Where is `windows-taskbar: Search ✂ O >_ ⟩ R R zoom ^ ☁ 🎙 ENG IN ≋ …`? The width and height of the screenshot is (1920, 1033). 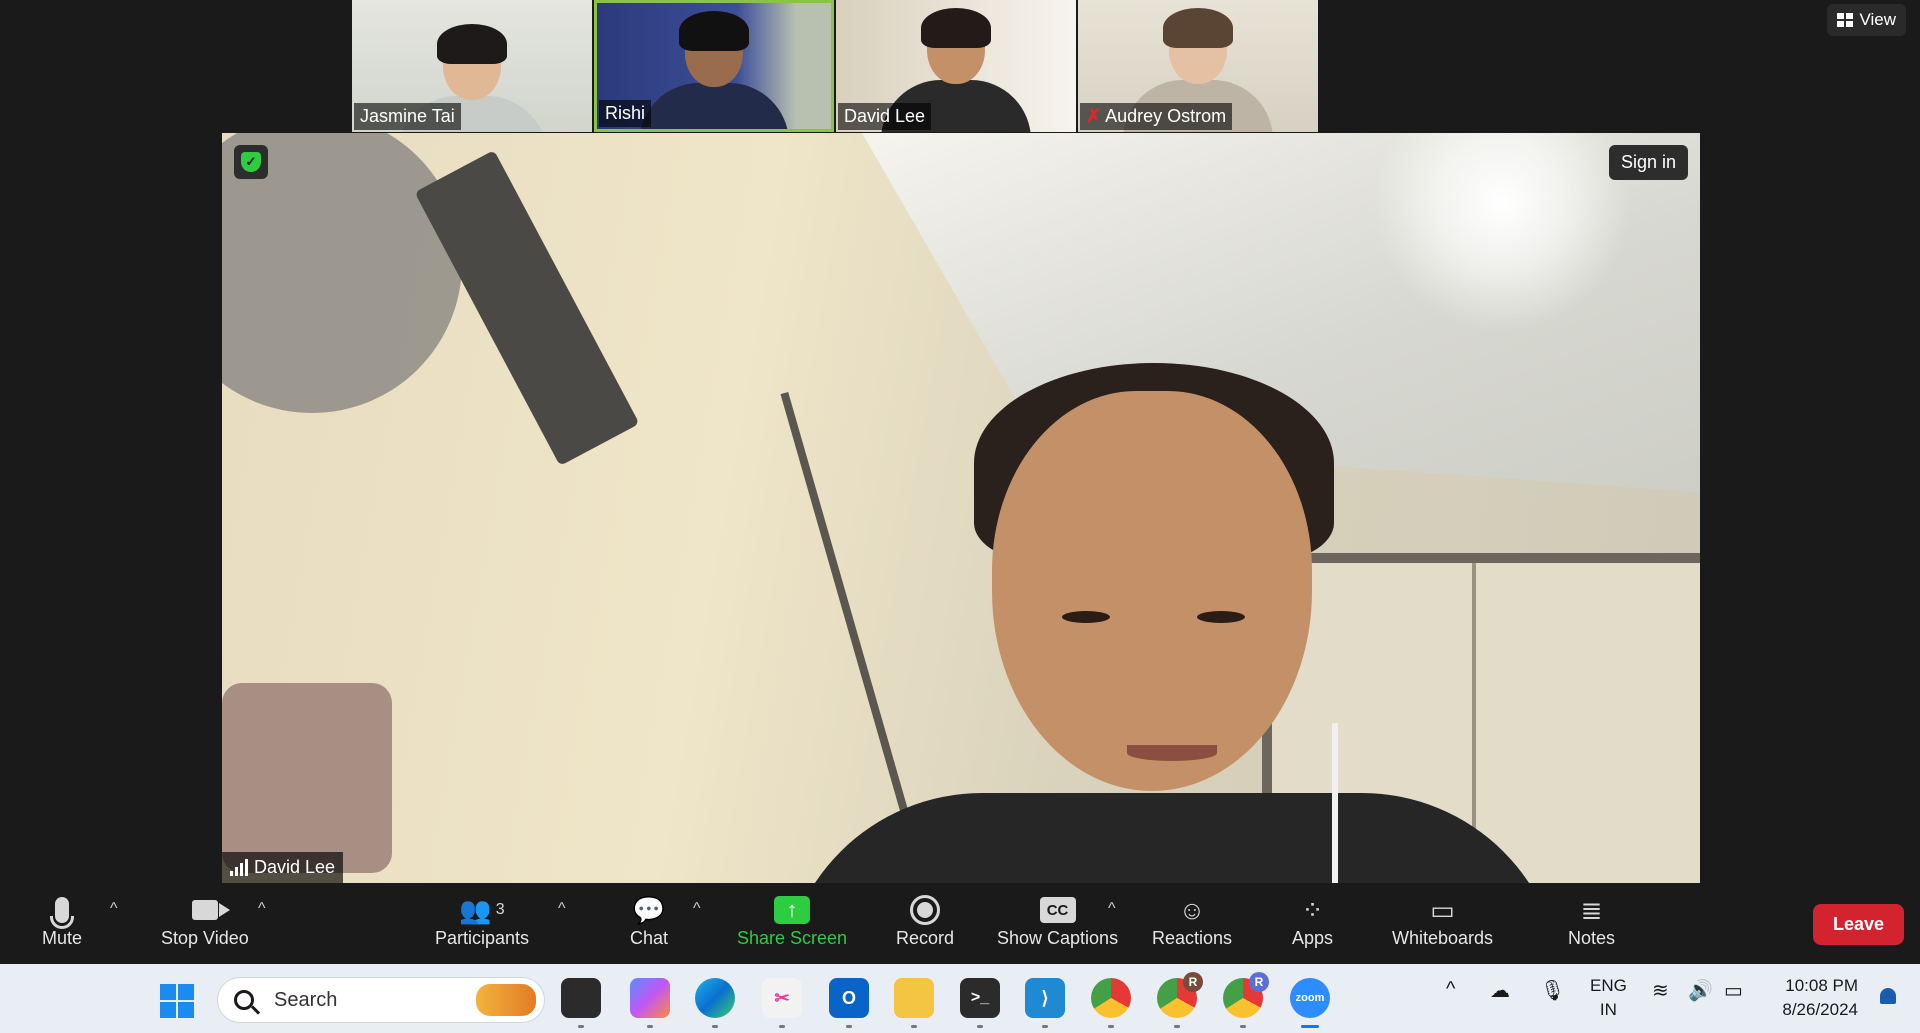
windows-taskbar: Search ✂ O >_ ⟩ R R zoom ^ ☁ 🎙 ENG IN ≋ … is located at coordinates (960, 998).